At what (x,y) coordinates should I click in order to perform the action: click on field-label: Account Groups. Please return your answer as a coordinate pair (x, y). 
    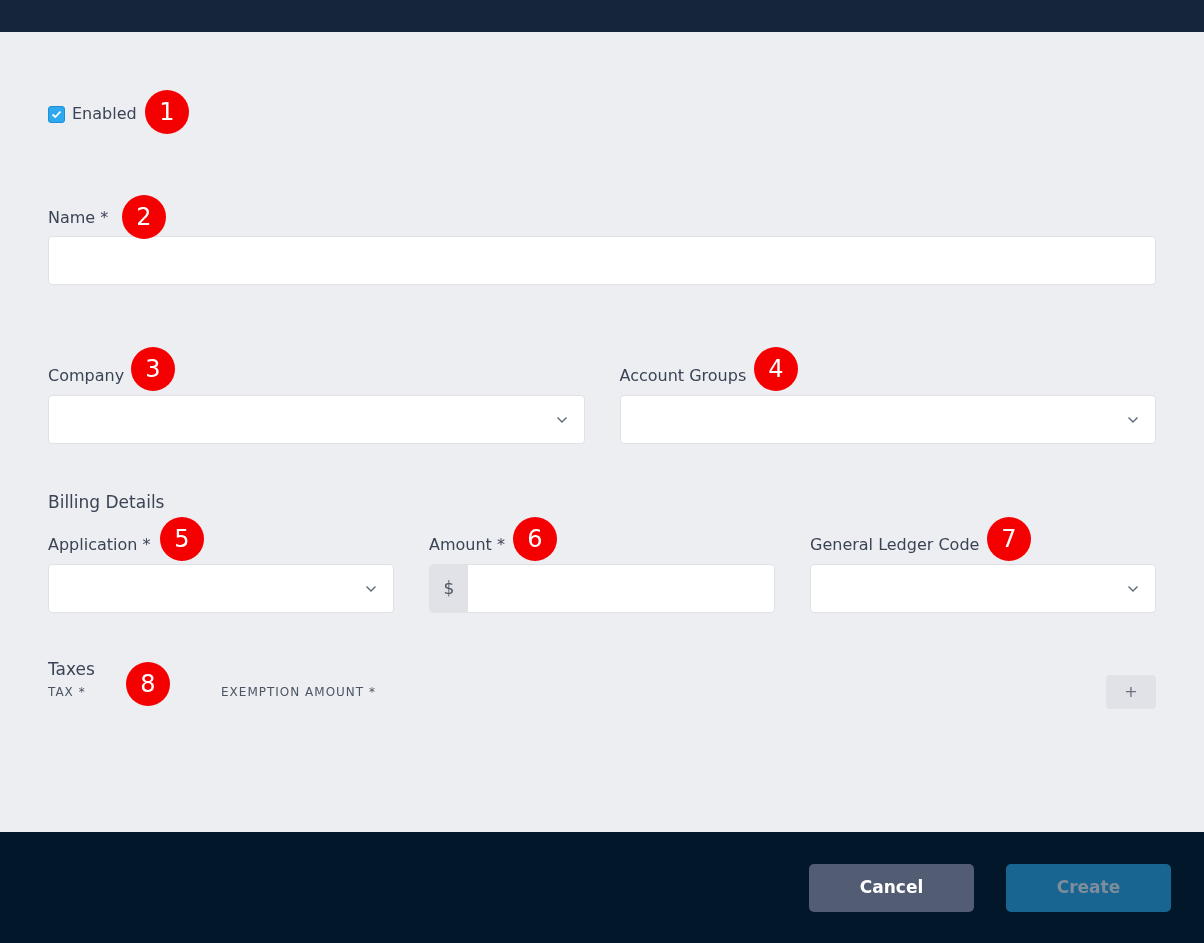
    Looking at the image, I should click on (683, 376).